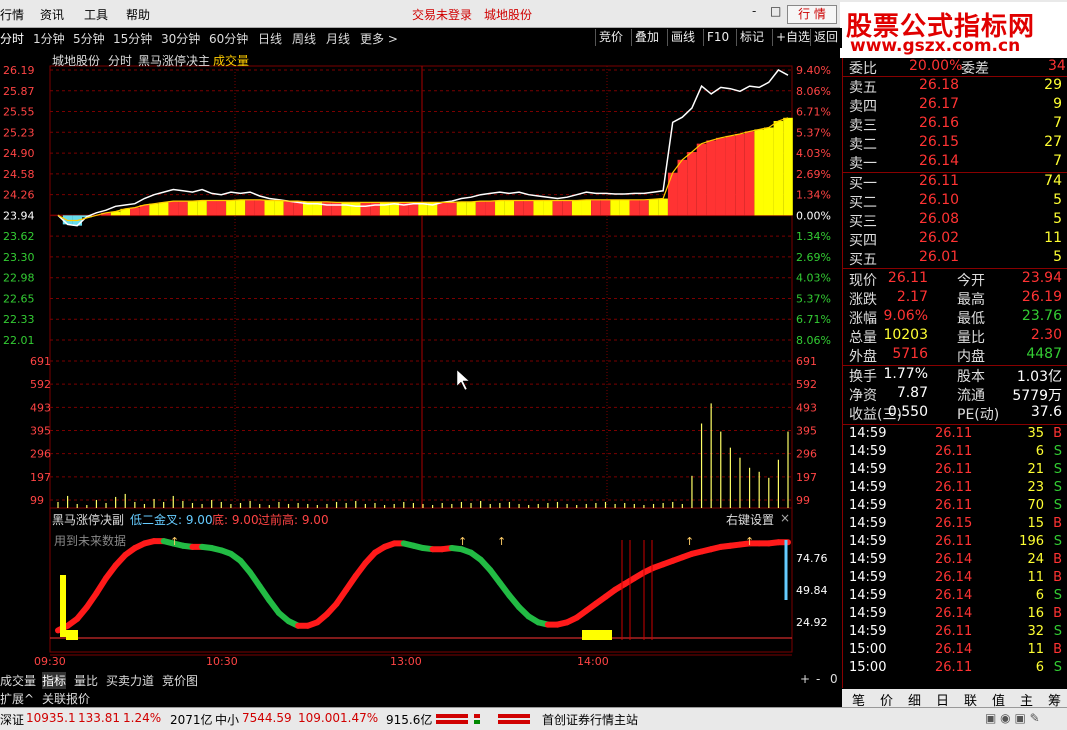 This screenshot has height=730, width=1067. Describe the element at coordinates (66, 698) in the screenshot. I see `related-quotes-tab: 关联报价` at that location.